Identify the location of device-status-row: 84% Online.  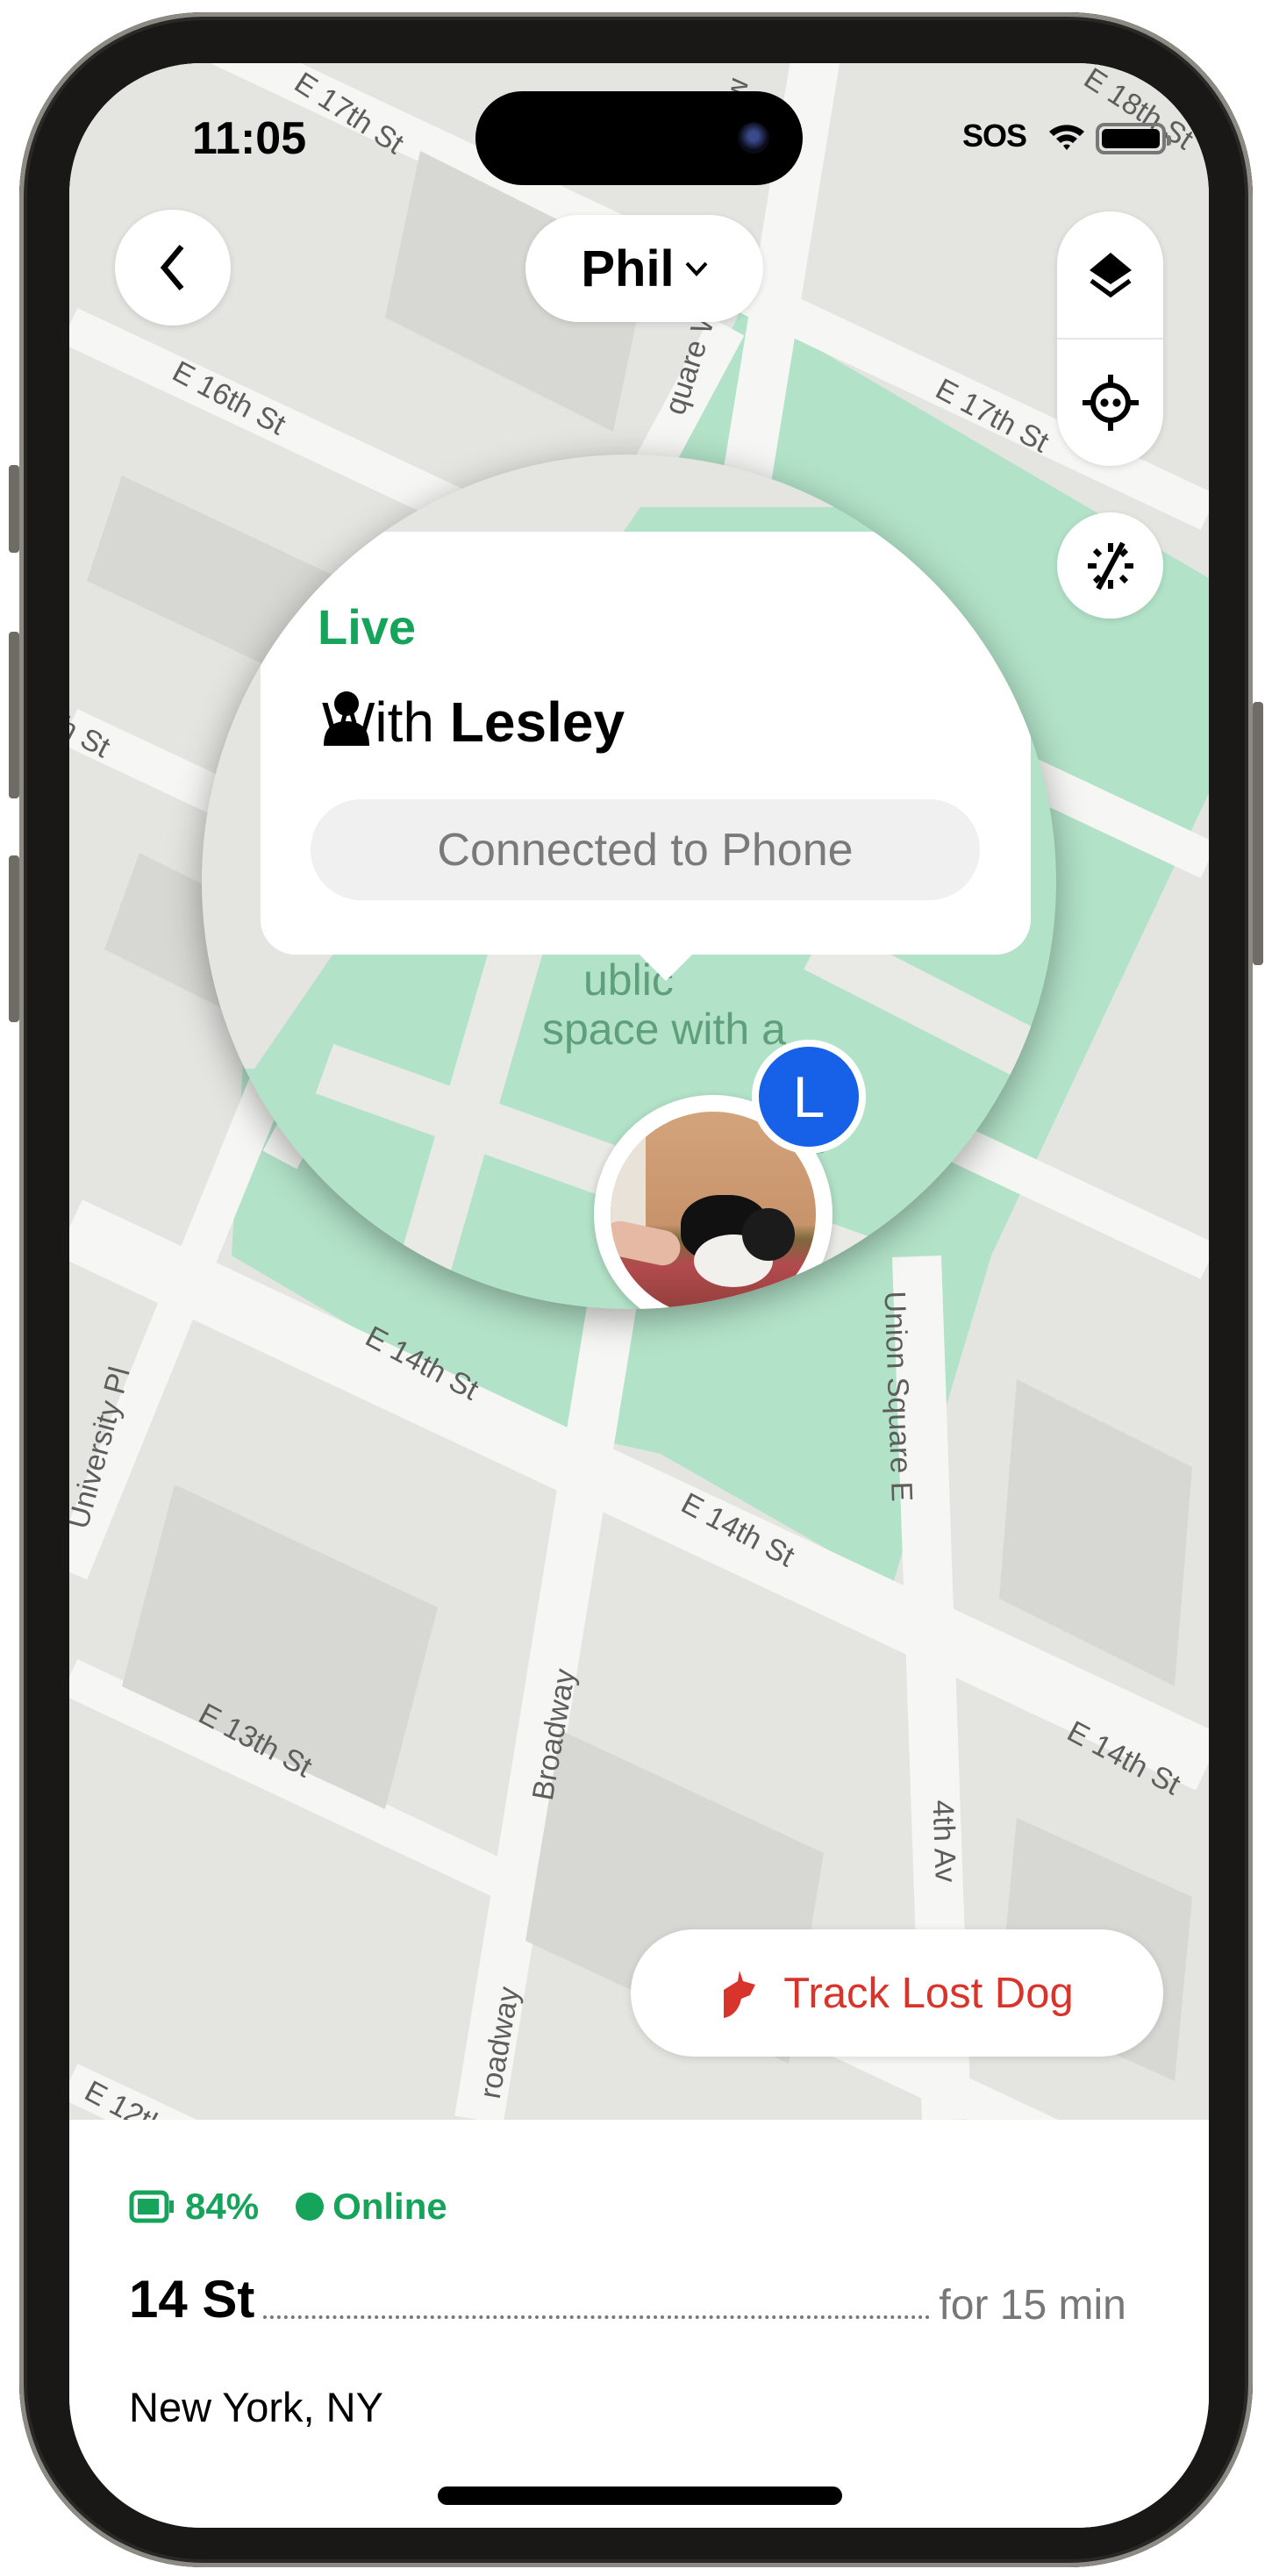
(288, 2207).